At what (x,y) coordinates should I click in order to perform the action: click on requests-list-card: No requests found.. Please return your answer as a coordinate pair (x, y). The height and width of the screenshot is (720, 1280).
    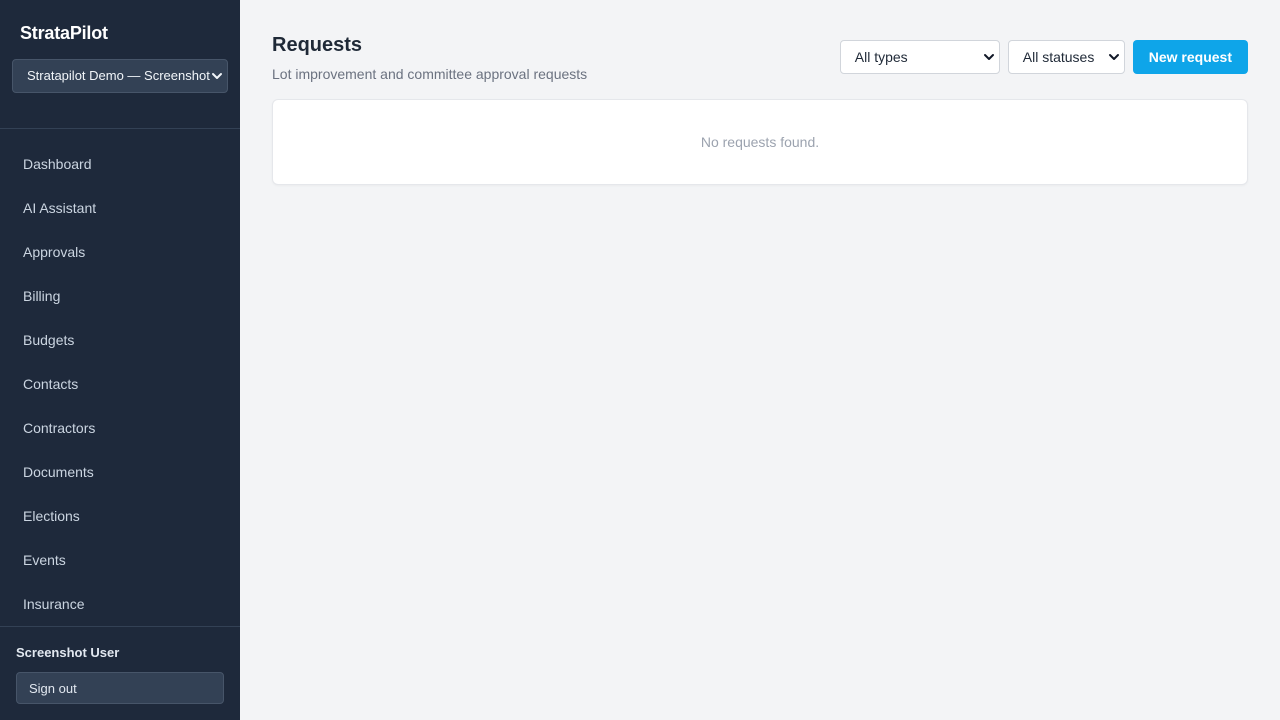
    Looking at the image, I should click on (760, 142).